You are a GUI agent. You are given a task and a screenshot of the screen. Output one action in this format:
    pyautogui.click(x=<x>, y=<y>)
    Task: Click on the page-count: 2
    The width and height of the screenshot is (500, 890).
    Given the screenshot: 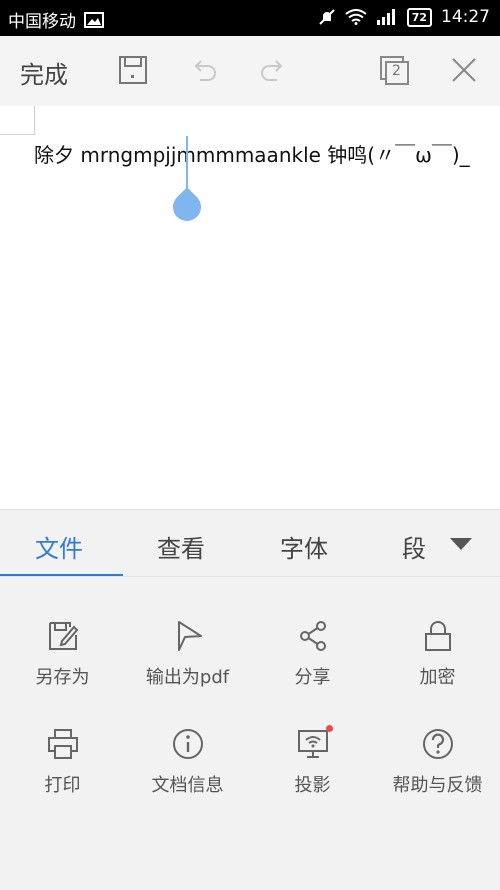 What is the action you would take?
    pyautogui.click(x=396, y=71)
    